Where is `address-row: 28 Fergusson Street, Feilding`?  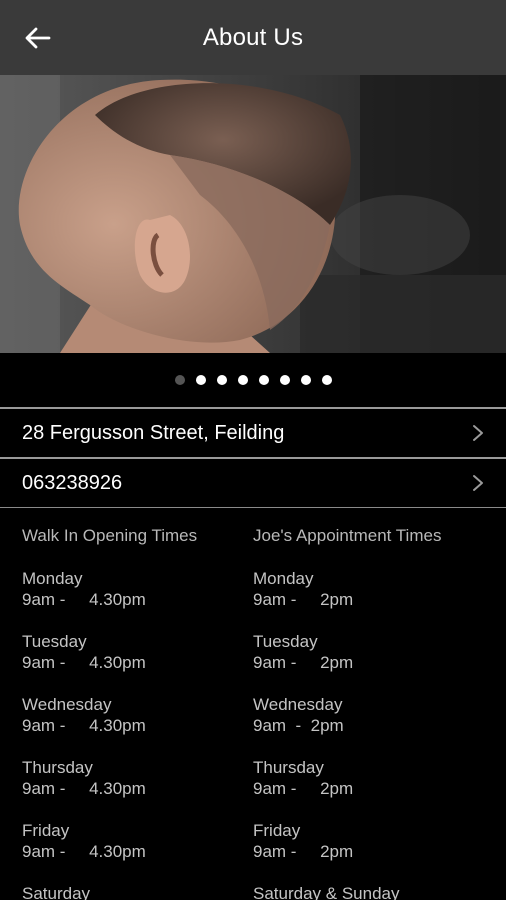 address-row: 28 Fergusson Street, Feilding is located at coordinates (253, 433).